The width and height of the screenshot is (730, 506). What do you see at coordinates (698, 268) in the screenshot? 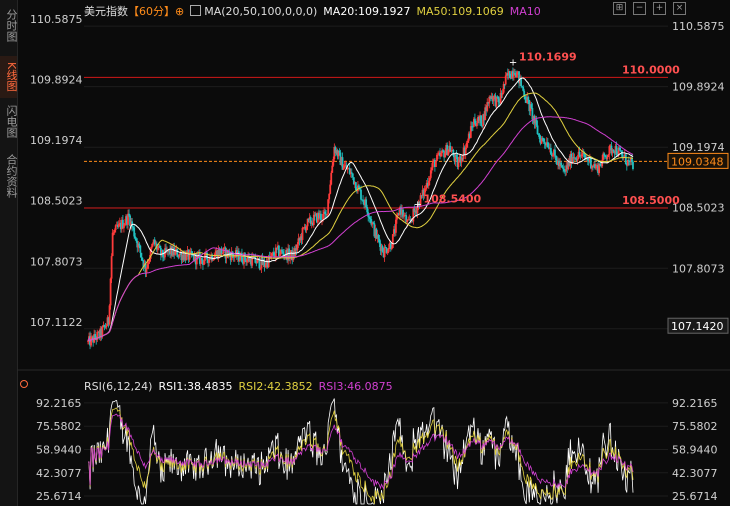
I see `y-tick-label-right: 107.8073` at bounding box center [698, 268].